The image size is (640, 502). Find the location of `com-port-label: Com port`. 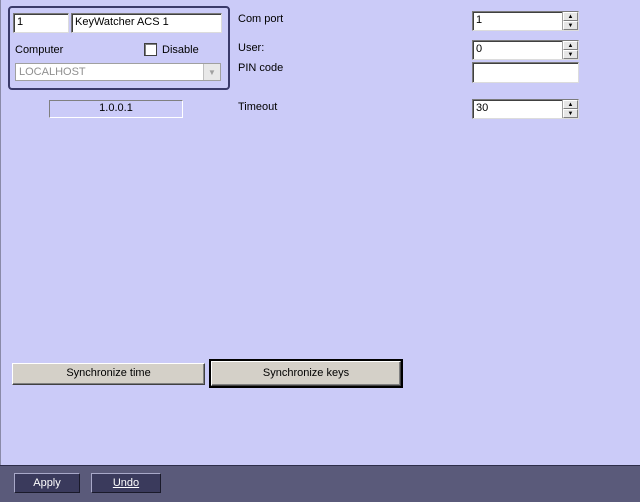

com-port-label: Com port is located at coordinates (261, 19).